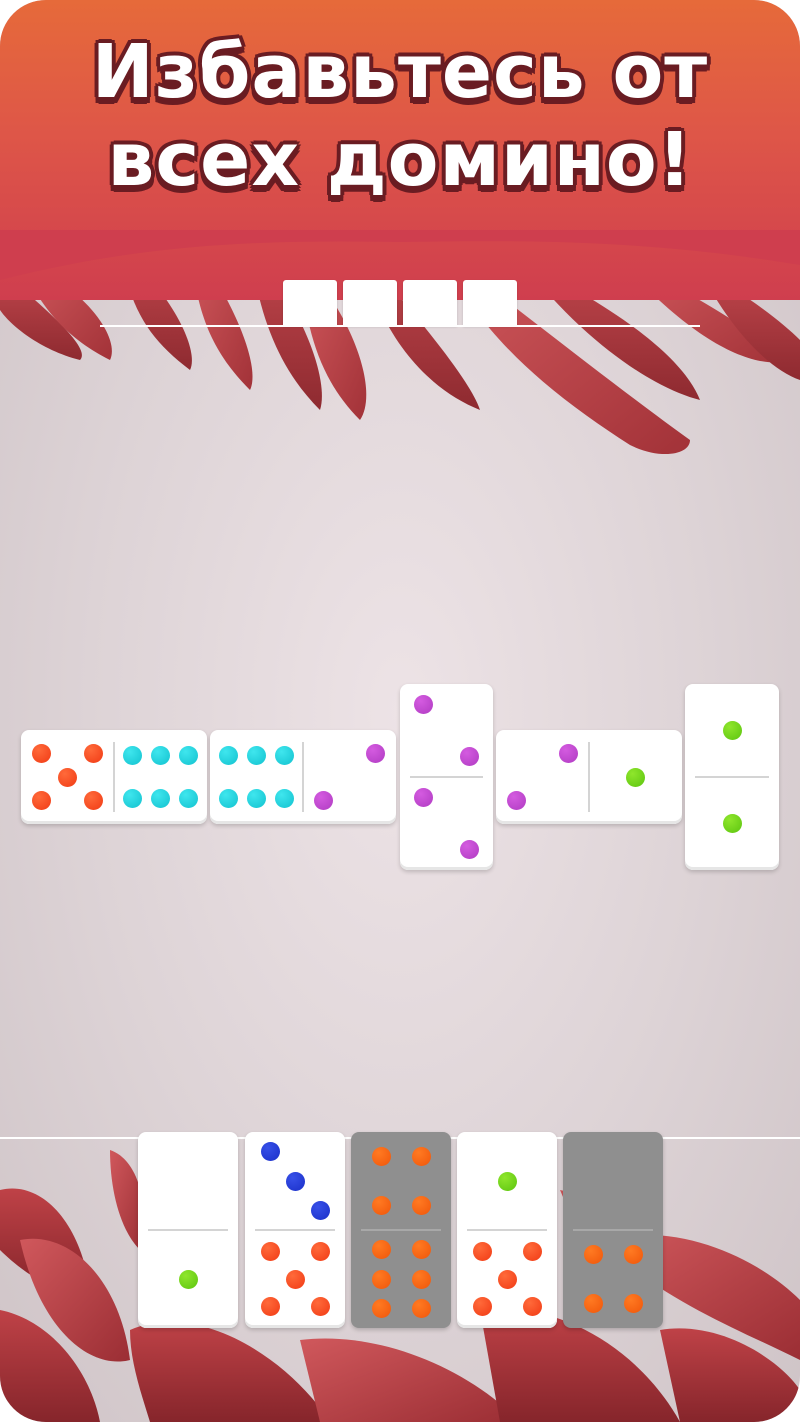  What do you see at coordinates (400, 326) in the screenshot?
I see `progress-baseline` at bounding box center [400, 326].